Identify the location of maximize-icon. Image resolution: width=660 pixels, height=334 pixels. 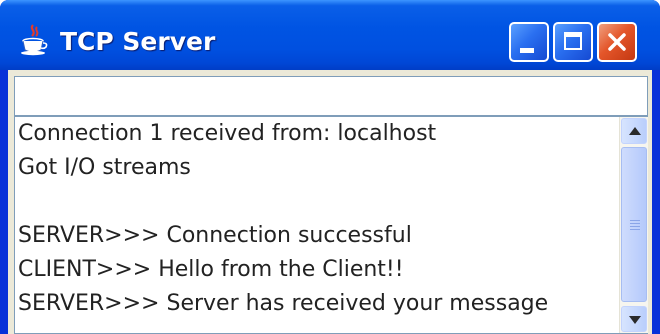
(573, 41).